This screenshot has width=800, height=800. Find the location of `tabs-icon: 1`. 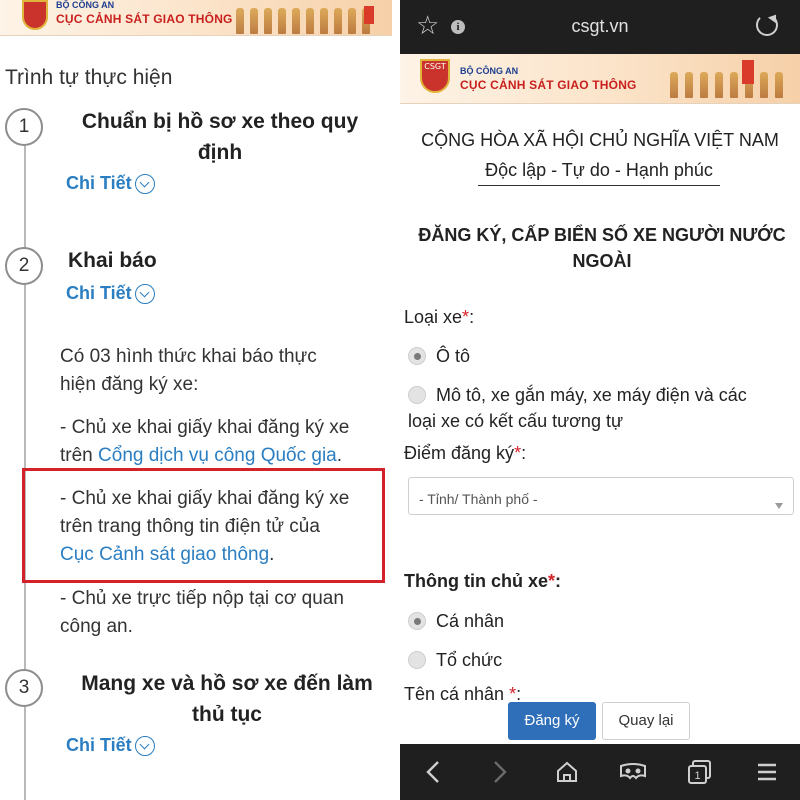

tabs-icon: 1 is located at coordinates (700, 772).